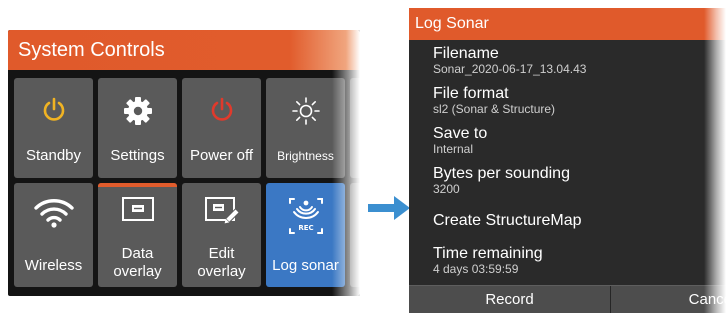  I want to click on active-indicator, so click(137, 185).